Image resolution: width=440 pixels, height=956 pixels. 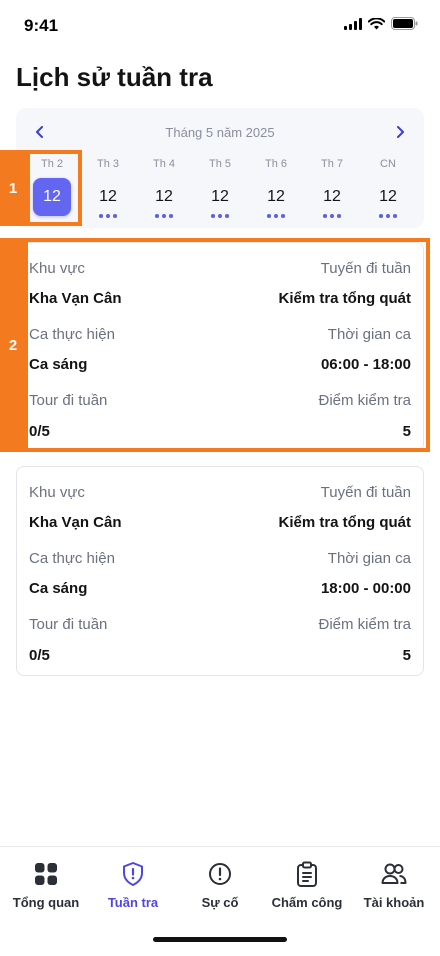 I want to click on tour-label: Tour đi tuần, so click(x=68, y=624).